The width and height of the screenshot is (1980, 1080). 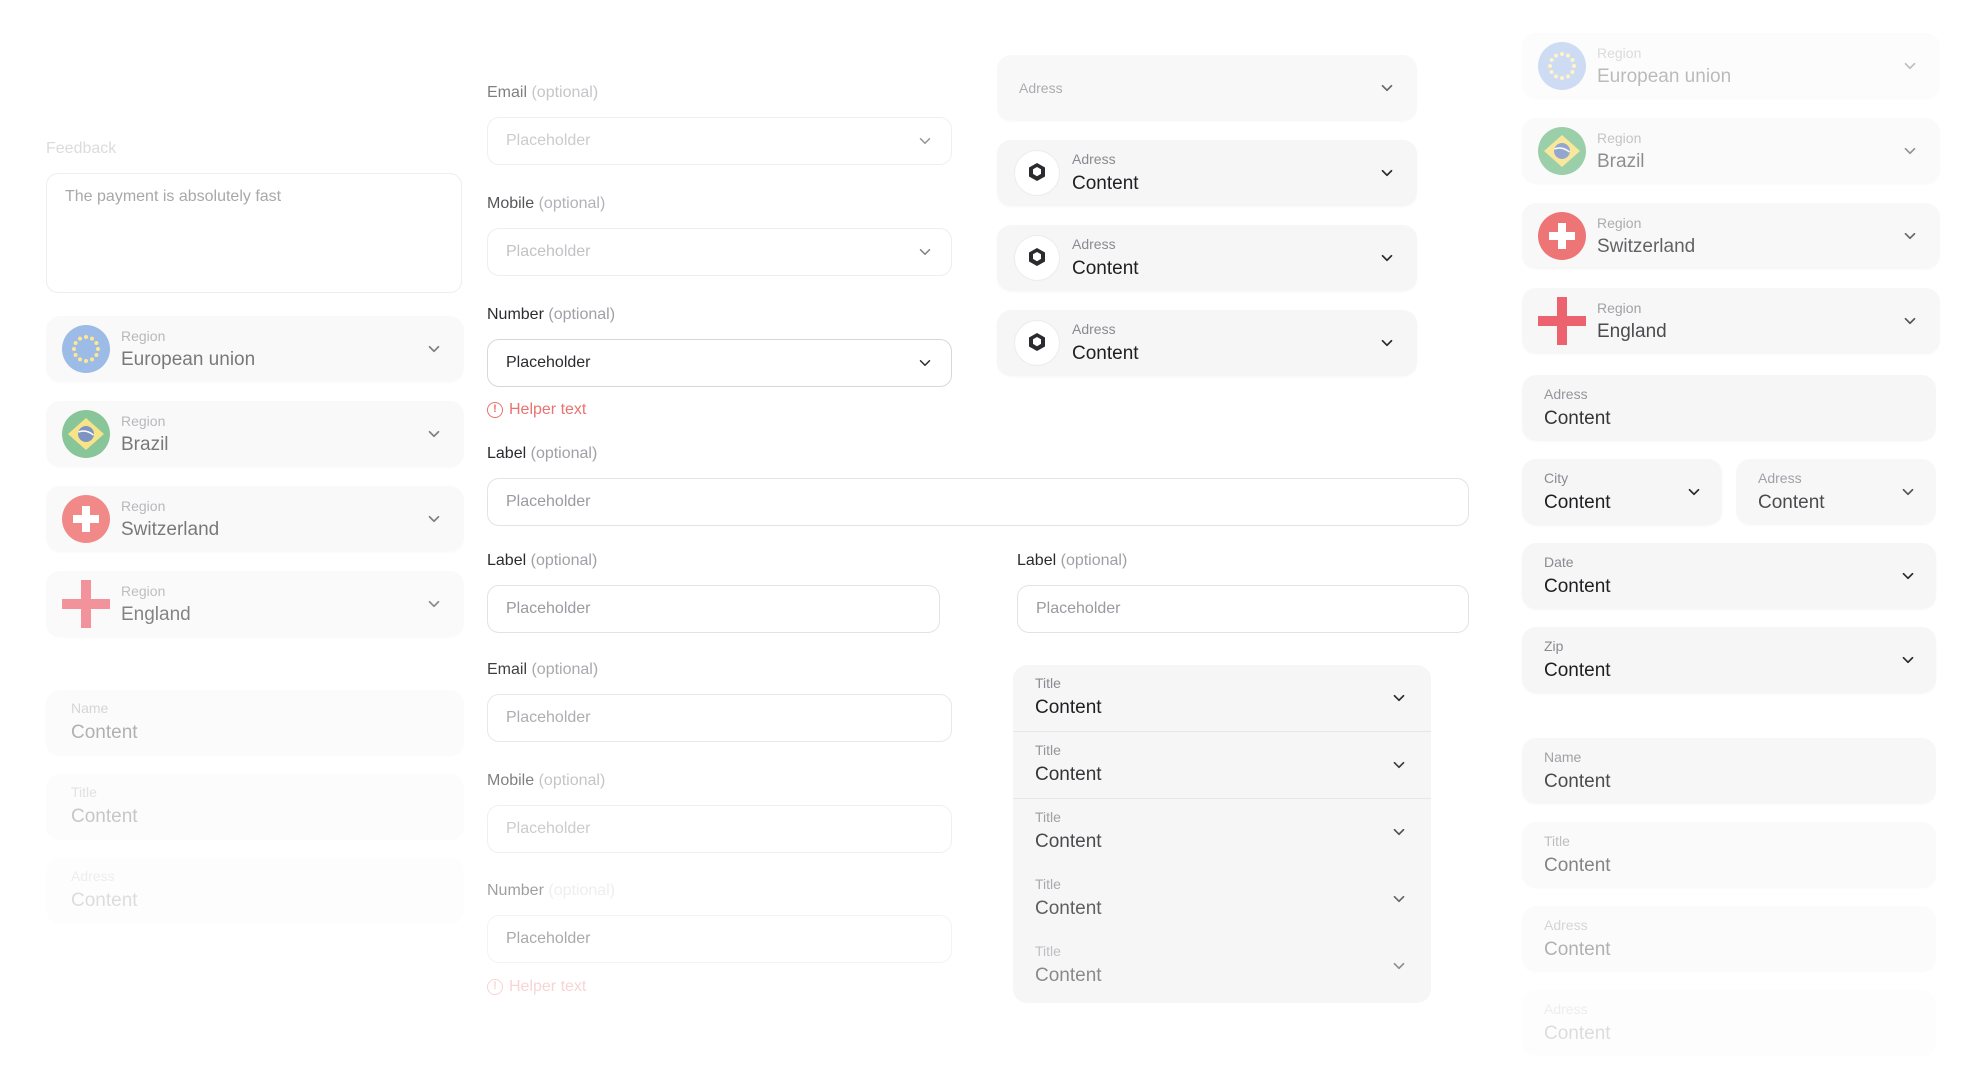 What do you see at coordinates (1646, 246) in the screenshot?
I see `region-value: Switzerland` at bounding box center [1646, 246].